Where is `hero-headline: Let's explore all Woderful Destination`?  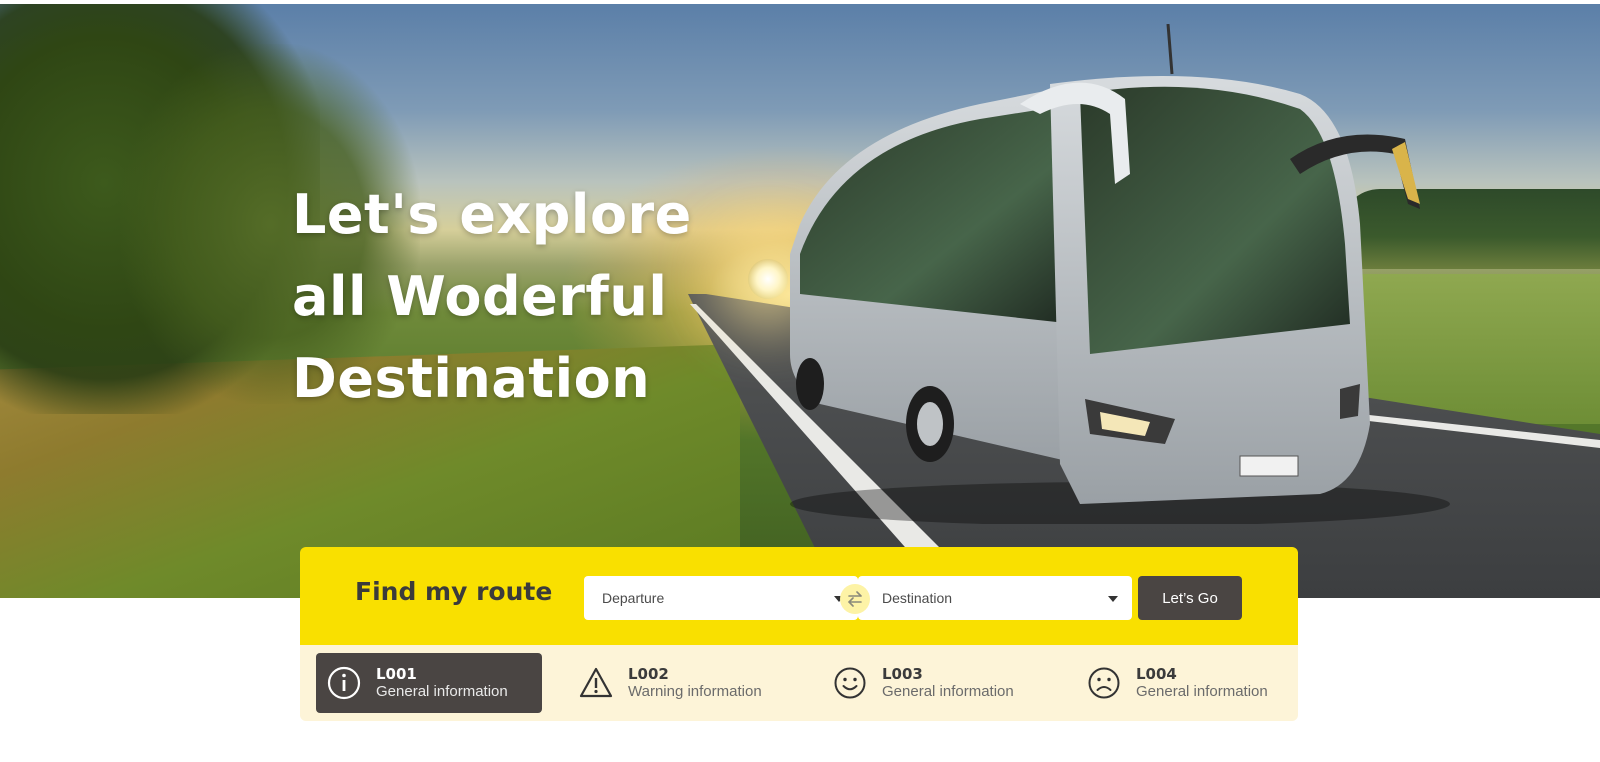
hero-headline: Let's explore all Woderful Destination is located at coordinates (492, 297).